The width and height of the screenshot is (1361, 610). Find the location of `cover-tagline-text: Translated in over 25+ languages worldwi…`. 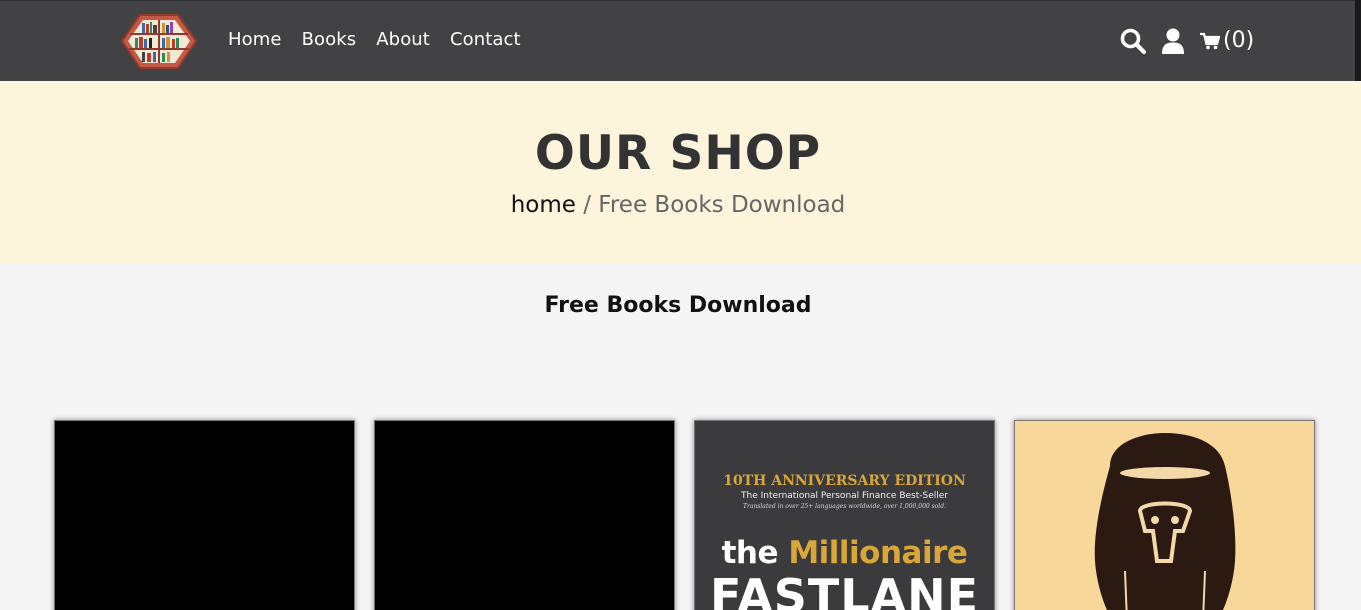

cover-tagline-text: Translated in over 25+ languages worldwi… is located at coordinates (844, 506).